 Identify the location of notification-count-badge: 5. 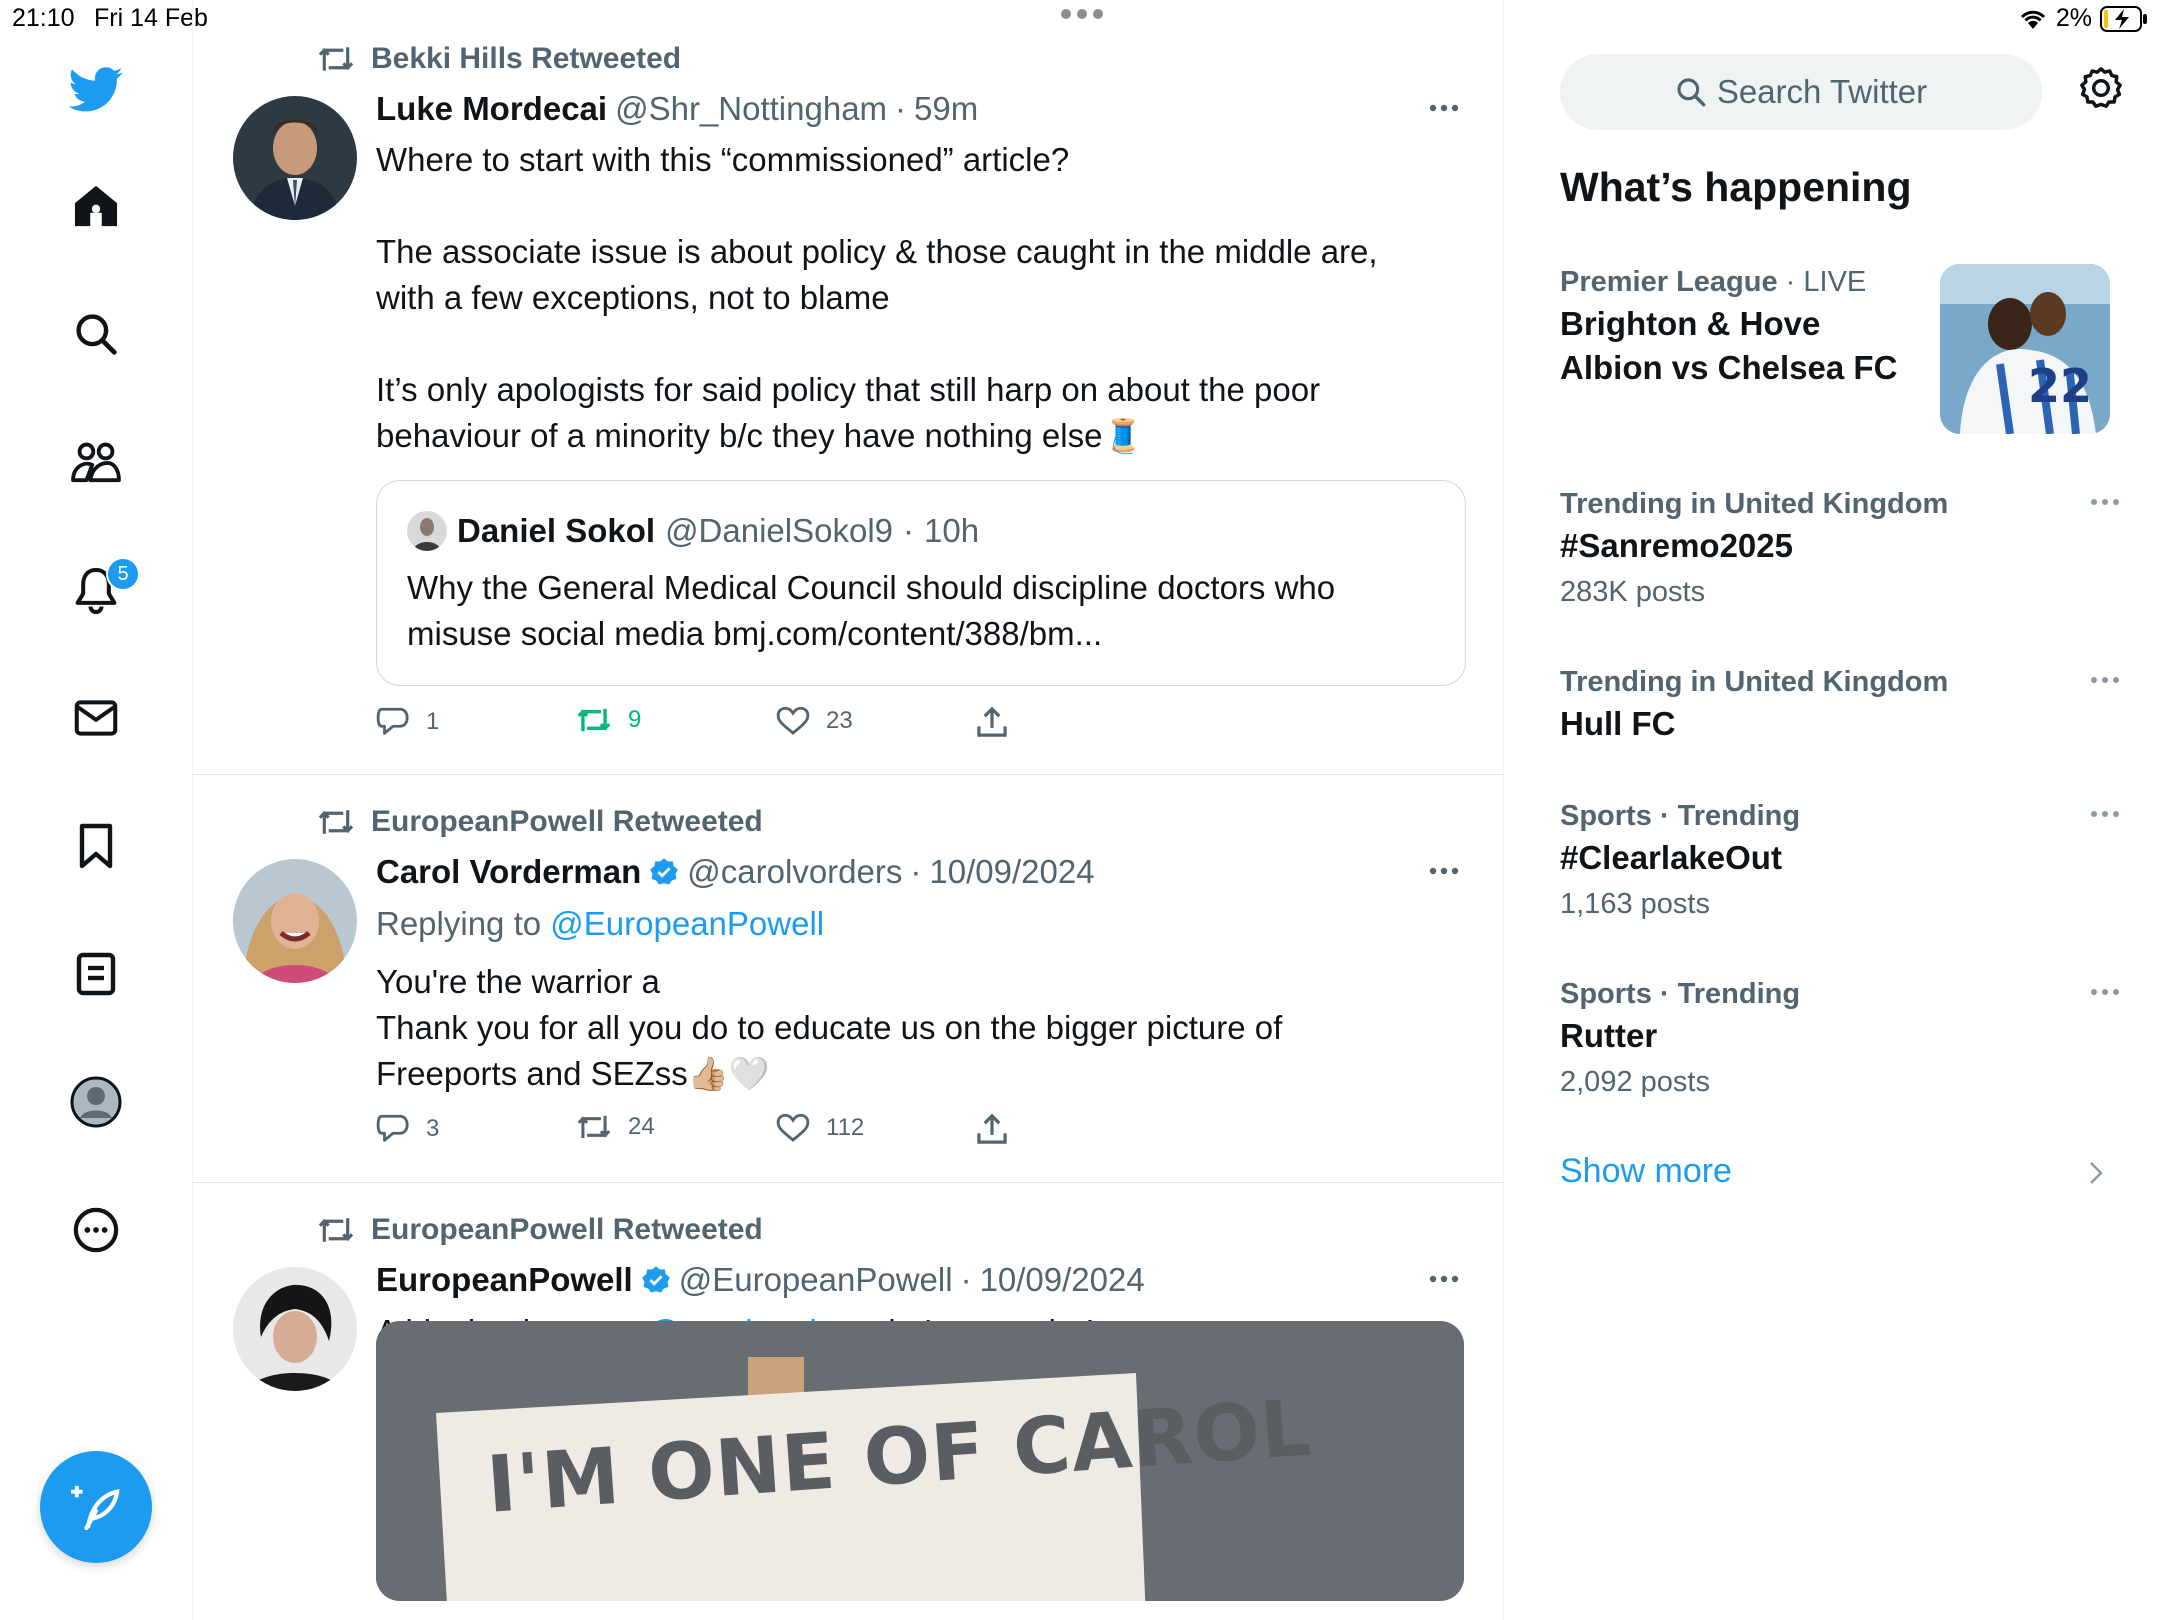
(123, 574).